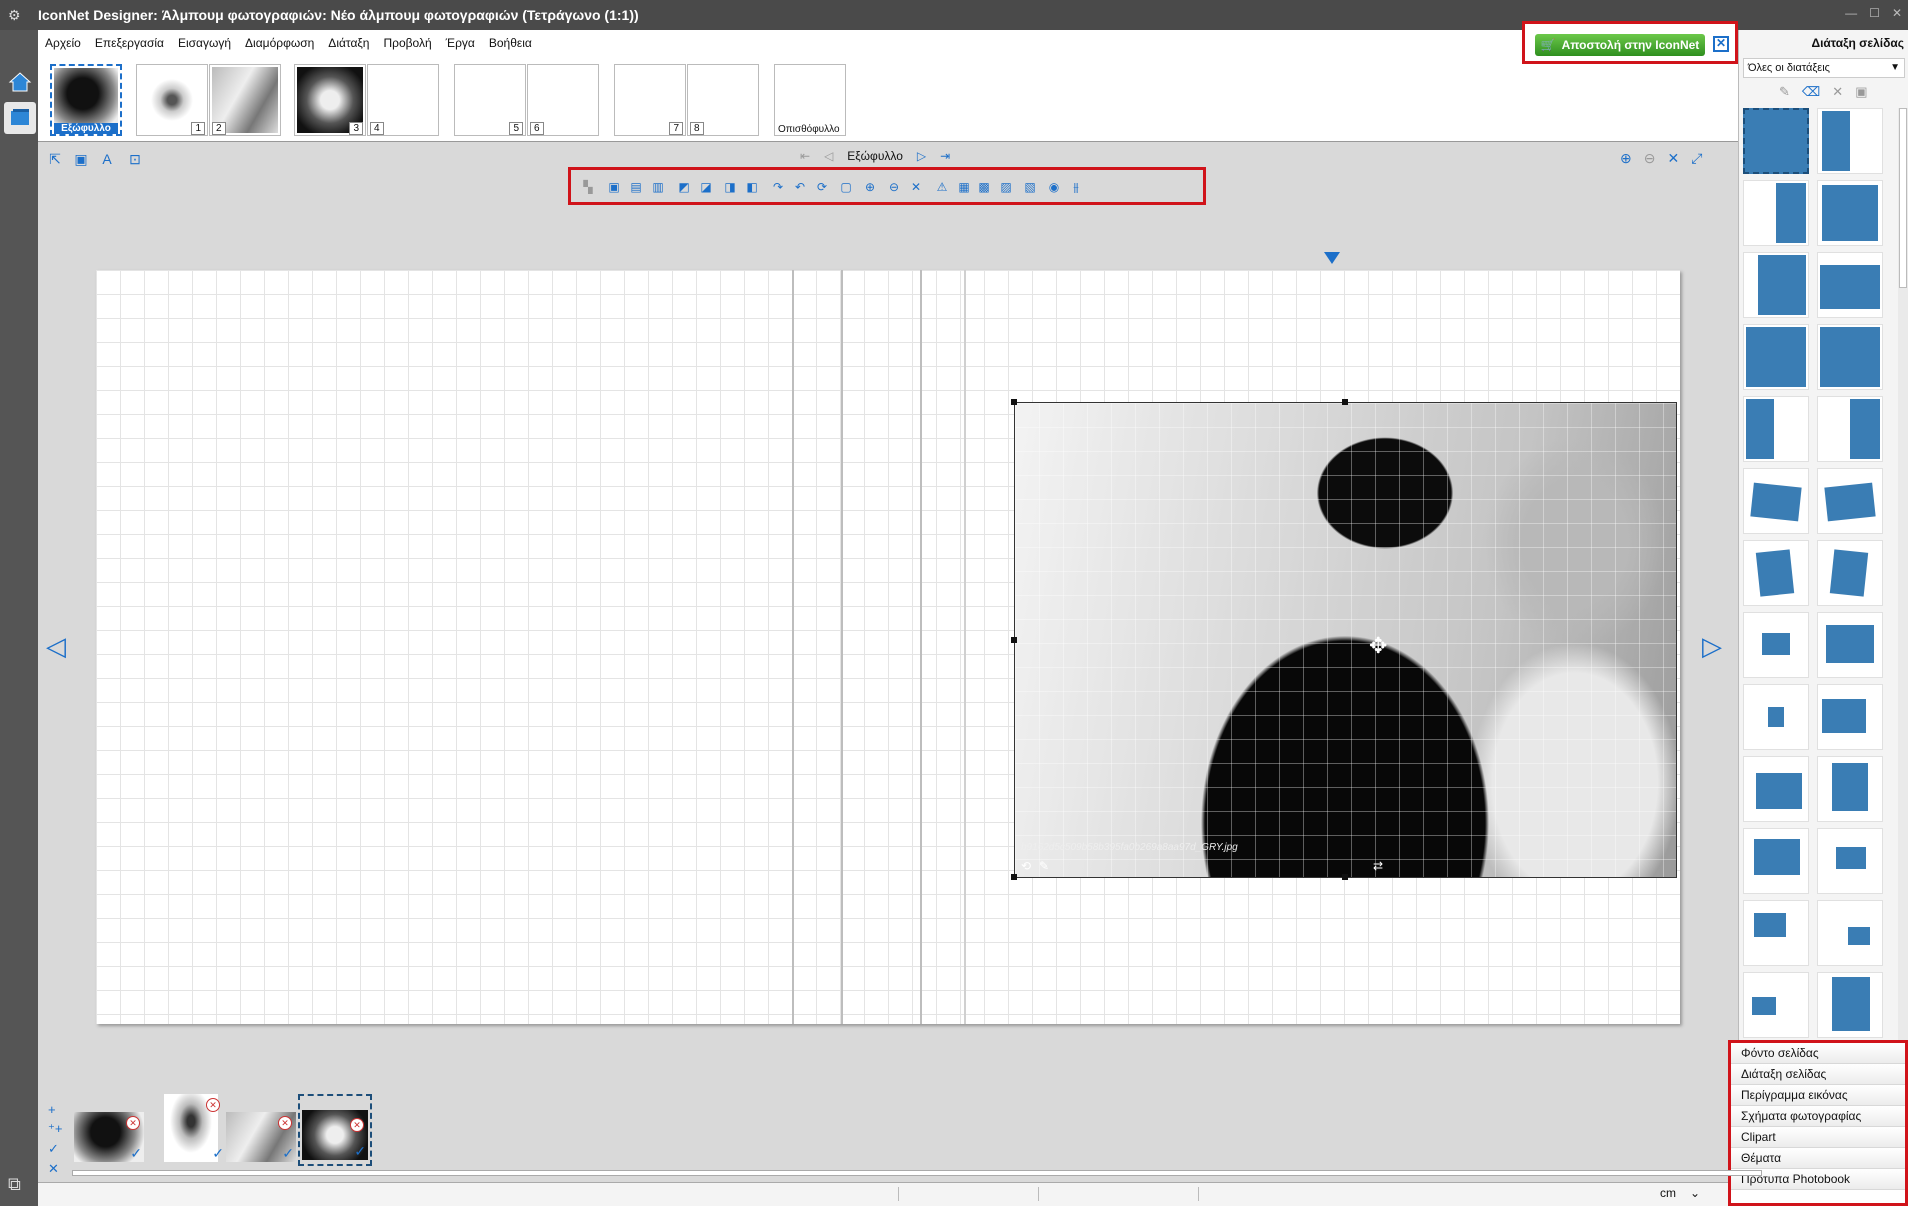 This screenshot has width=1908, height=1206. What do you see at coordinates (658, 187) in the screenshot?
I see `stretch-icon: ▥` at bounding box center [658, 187].